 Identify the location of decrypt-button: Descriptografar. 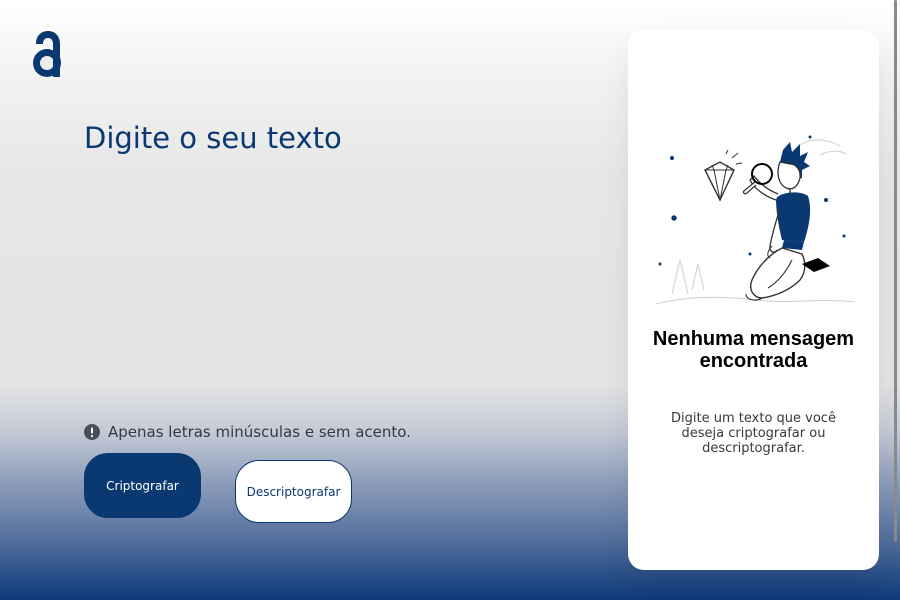
(293, 491).